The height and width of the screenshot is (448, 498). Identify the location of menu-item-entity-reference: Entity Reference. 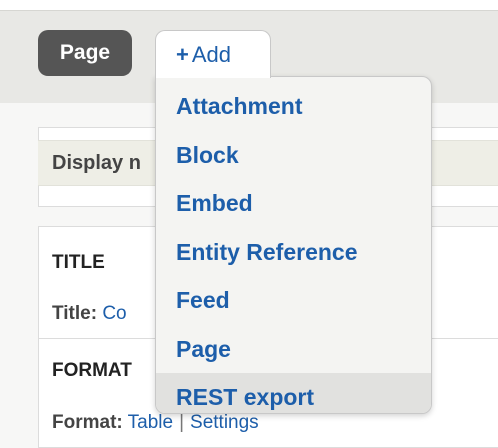
(293, 252).